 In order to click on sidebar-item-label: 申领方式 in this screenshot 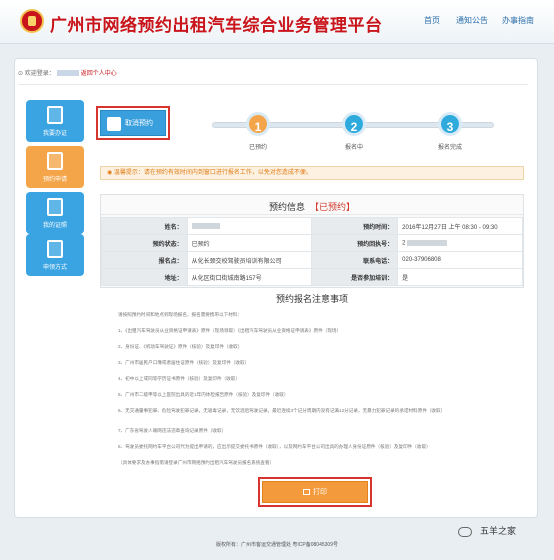, I will do `click(54, 268)`.